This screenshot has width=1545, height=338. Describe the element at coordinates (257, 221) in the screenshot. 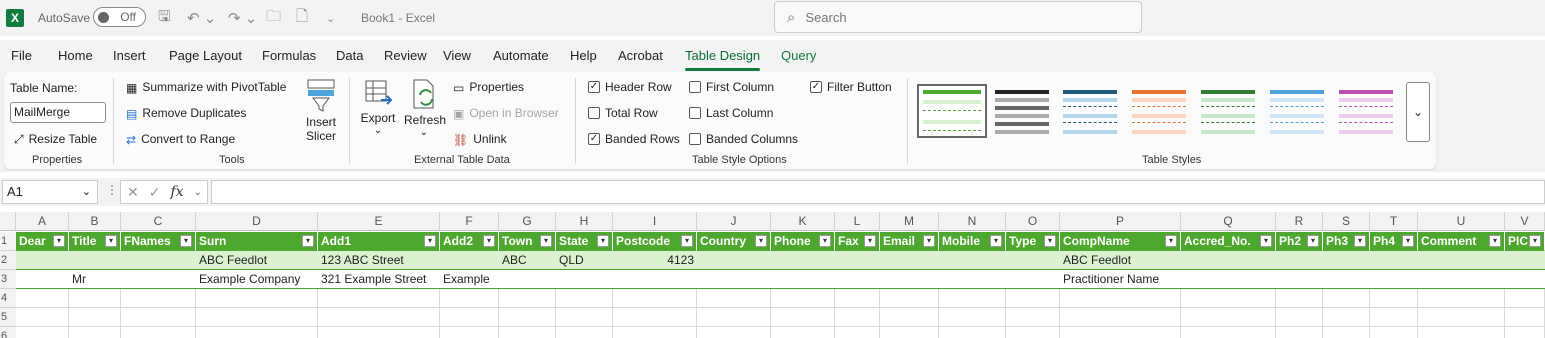

I see `column-header: D` at that location.